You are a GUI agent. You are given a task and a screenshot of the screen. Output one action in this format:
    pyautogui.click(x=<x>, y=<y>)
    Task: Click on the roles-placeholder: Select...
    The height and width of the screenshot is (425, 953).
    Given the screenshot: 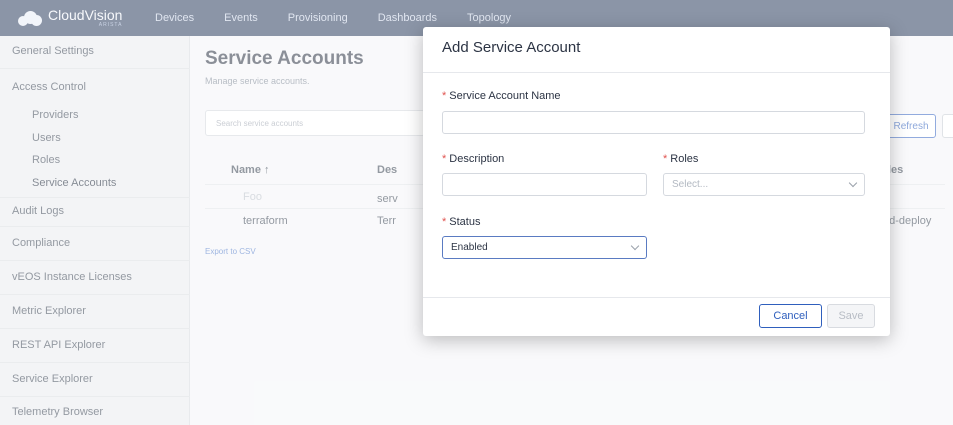 What is the action you would take?
    pyautogui.click(x=690, y=184)
    